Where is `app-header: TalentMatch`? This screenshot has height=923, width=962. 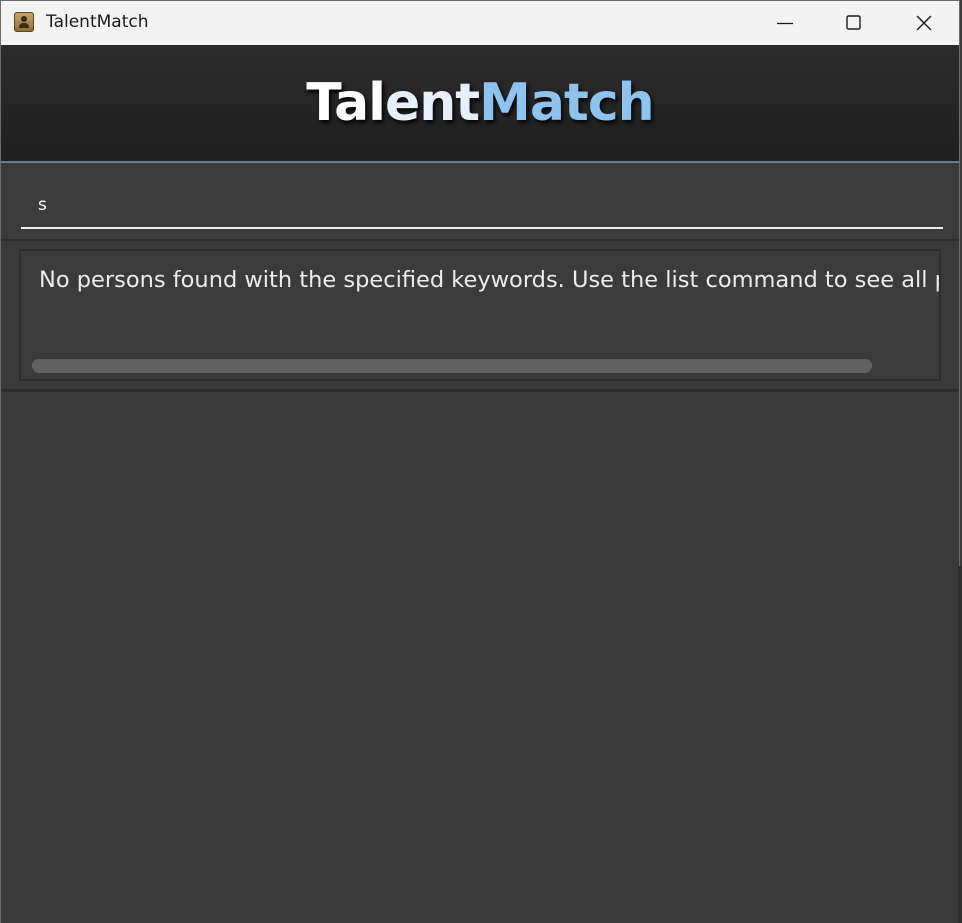
app-header: TalentMatch is located at coordinates (480, 104).